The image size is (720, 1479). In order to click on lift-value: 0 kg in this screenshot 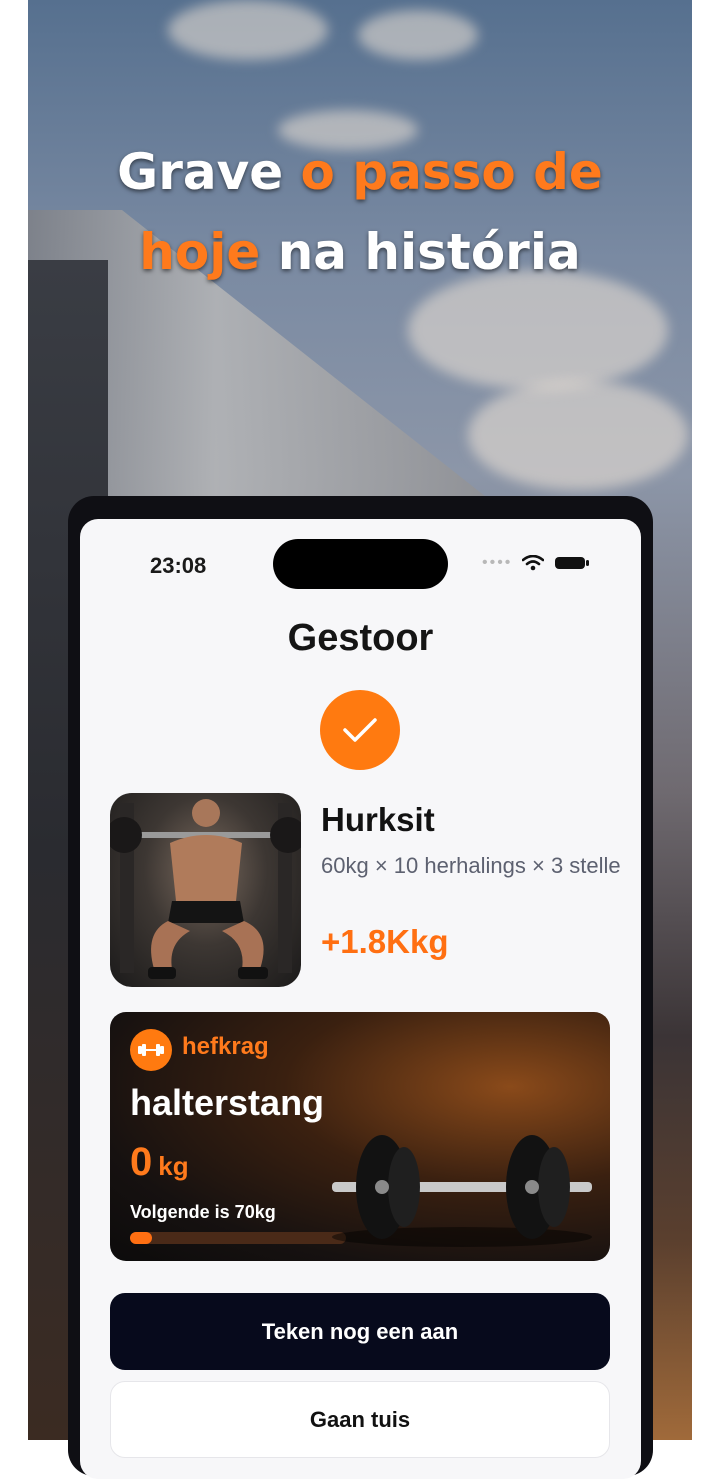, I will do `click(159, 1162)`.